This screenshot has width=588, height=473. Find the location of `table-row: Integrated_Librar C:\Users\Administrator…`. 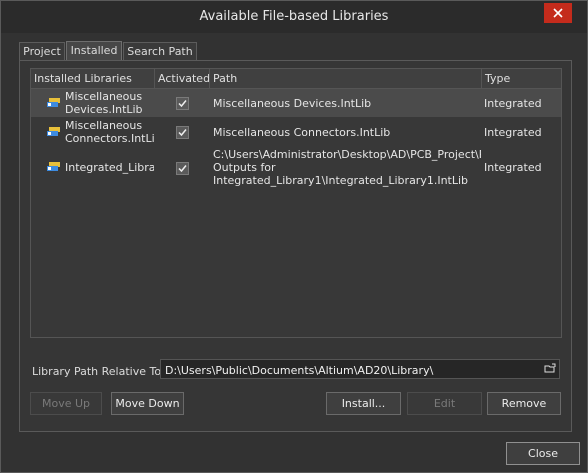

table-row: Integrated_Librar C:\Users\Administrator… is located at coordinates (296, 168).